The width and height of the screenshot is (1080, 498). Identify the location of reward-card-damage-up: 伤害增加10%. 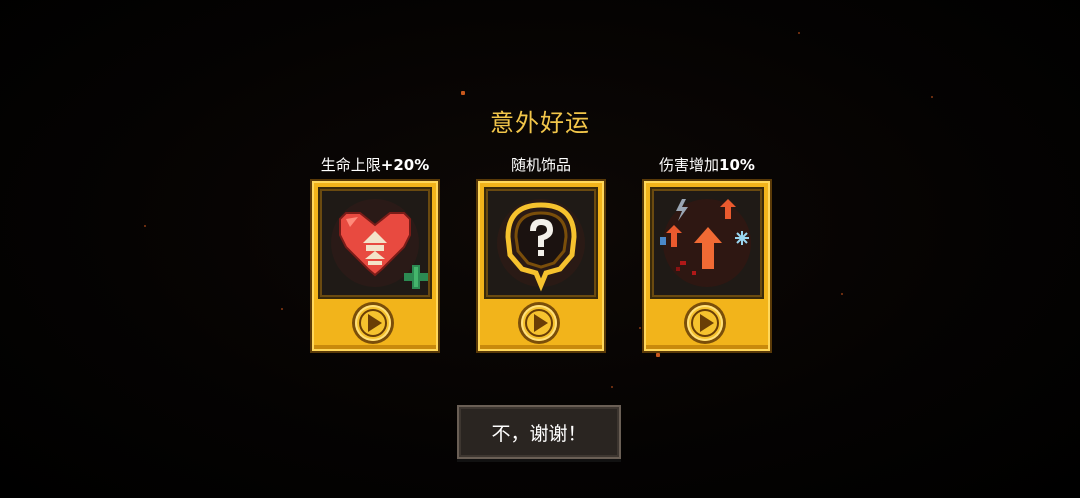
(707, 253).